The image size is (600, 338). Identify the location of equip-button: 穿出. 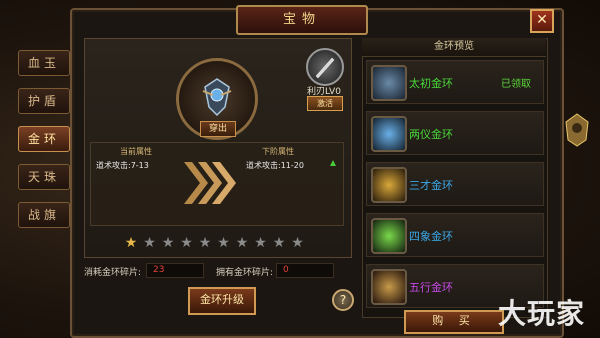
(218, 129).